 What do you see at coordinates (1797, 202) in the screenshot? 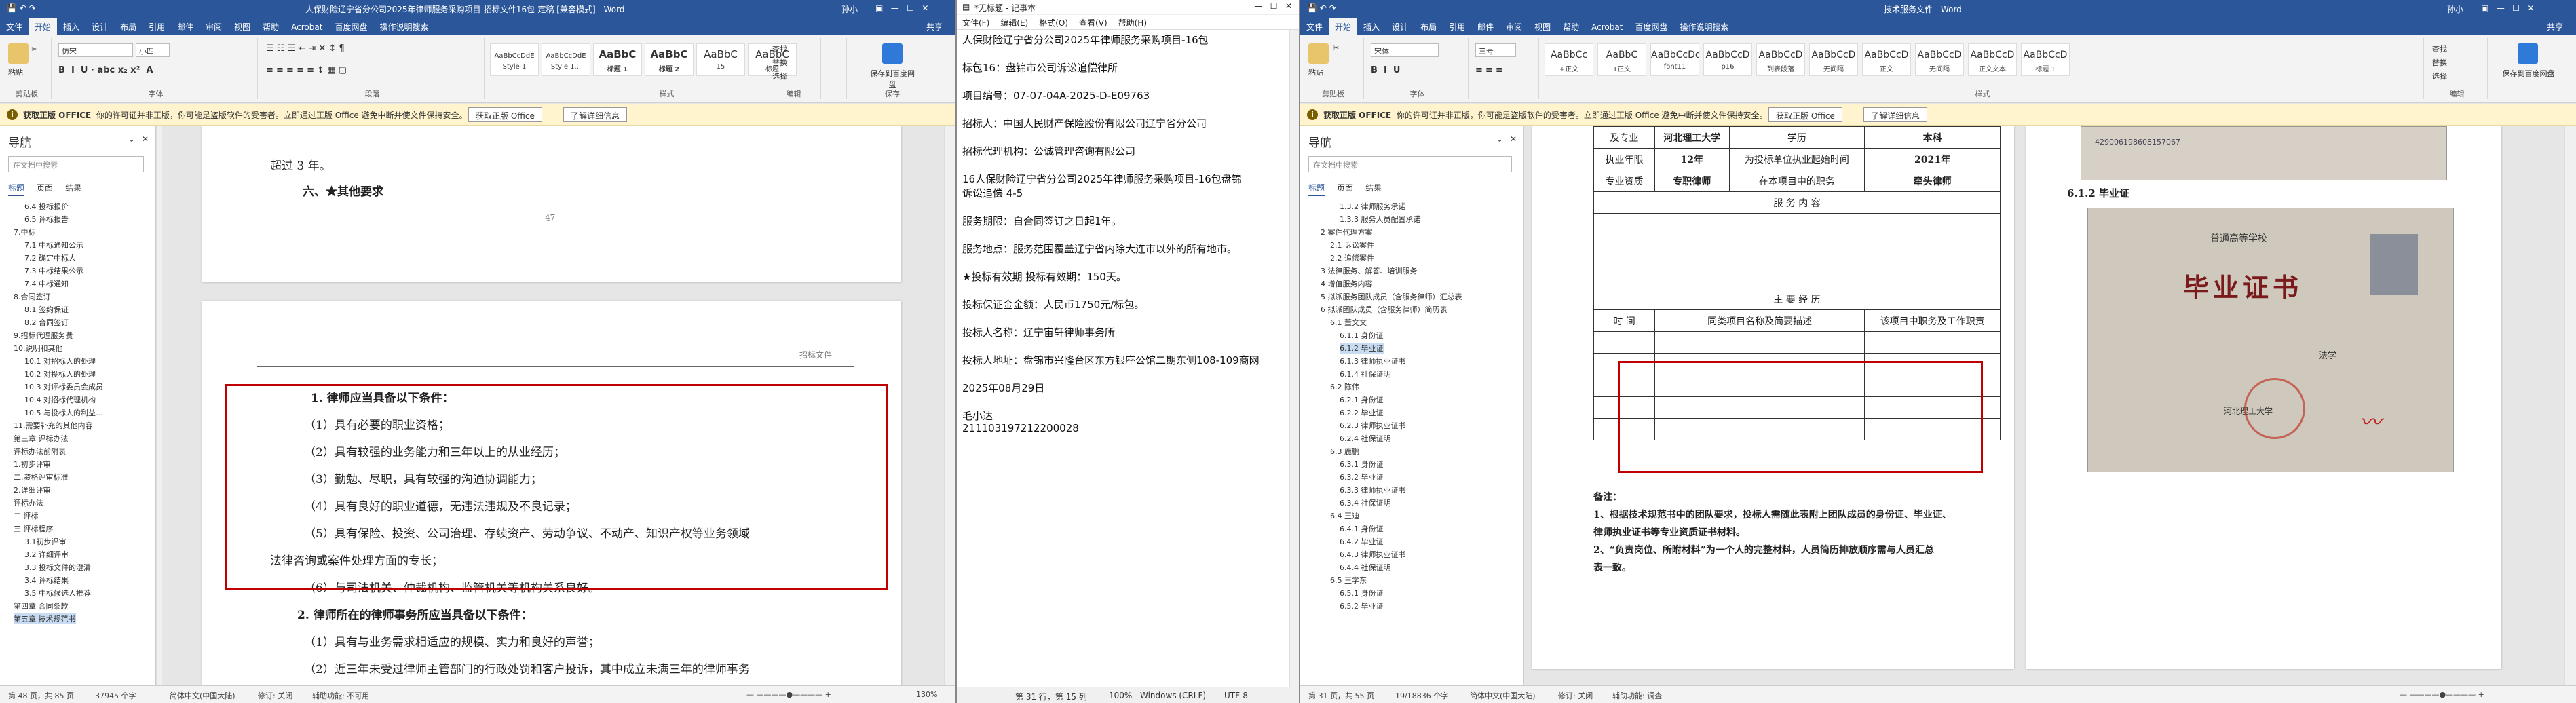
I see `table-cell: 服 务 内 容` at bounding box center [1797, 202].